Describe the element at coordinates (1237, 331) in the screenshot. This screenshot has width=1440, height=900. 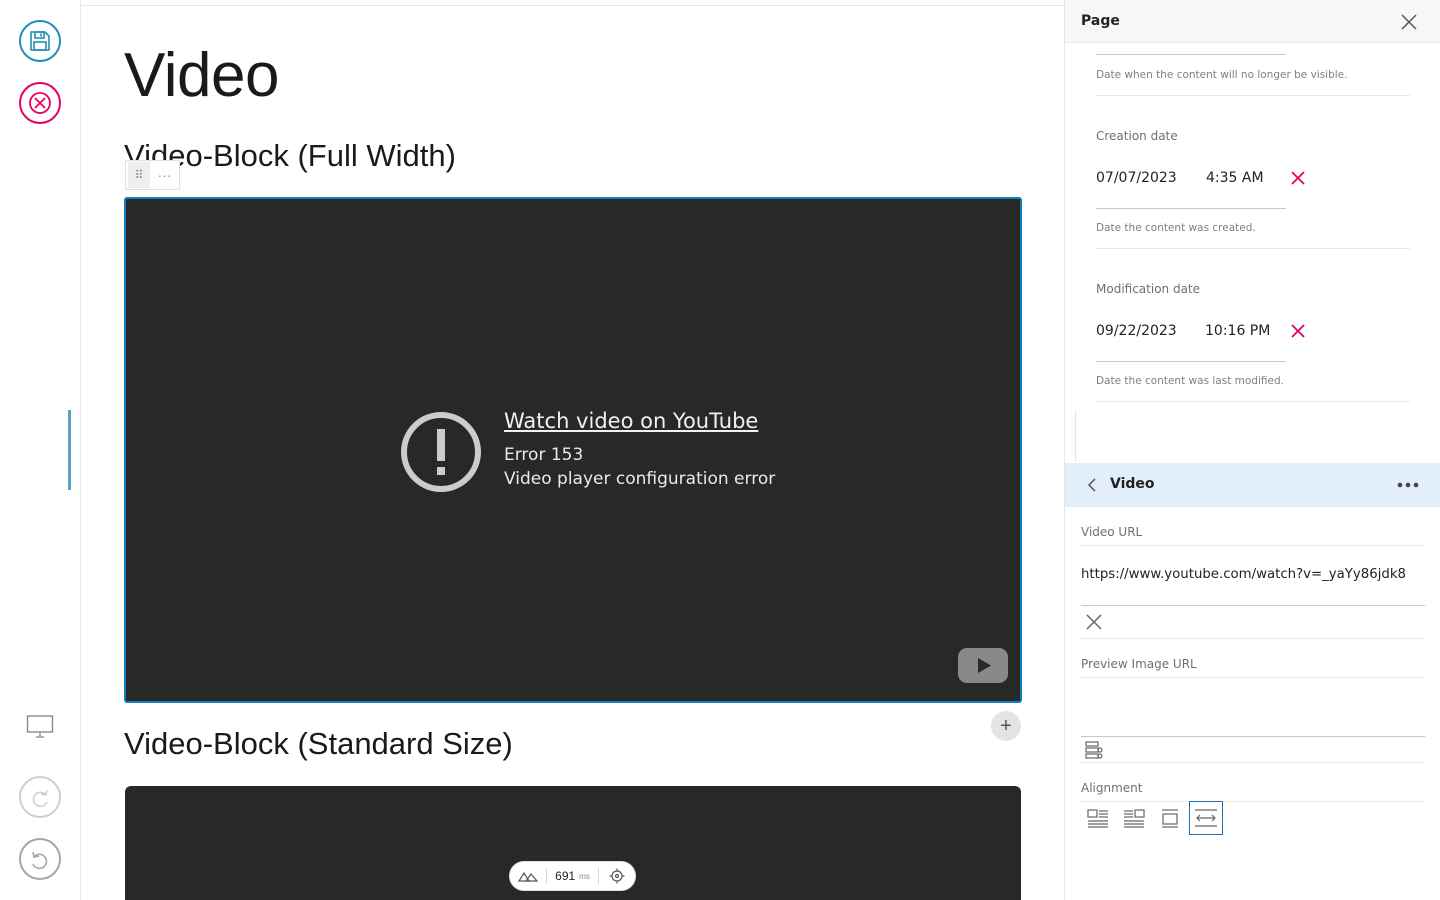
I see `modification-time-input: 10:16 PM` at that location.